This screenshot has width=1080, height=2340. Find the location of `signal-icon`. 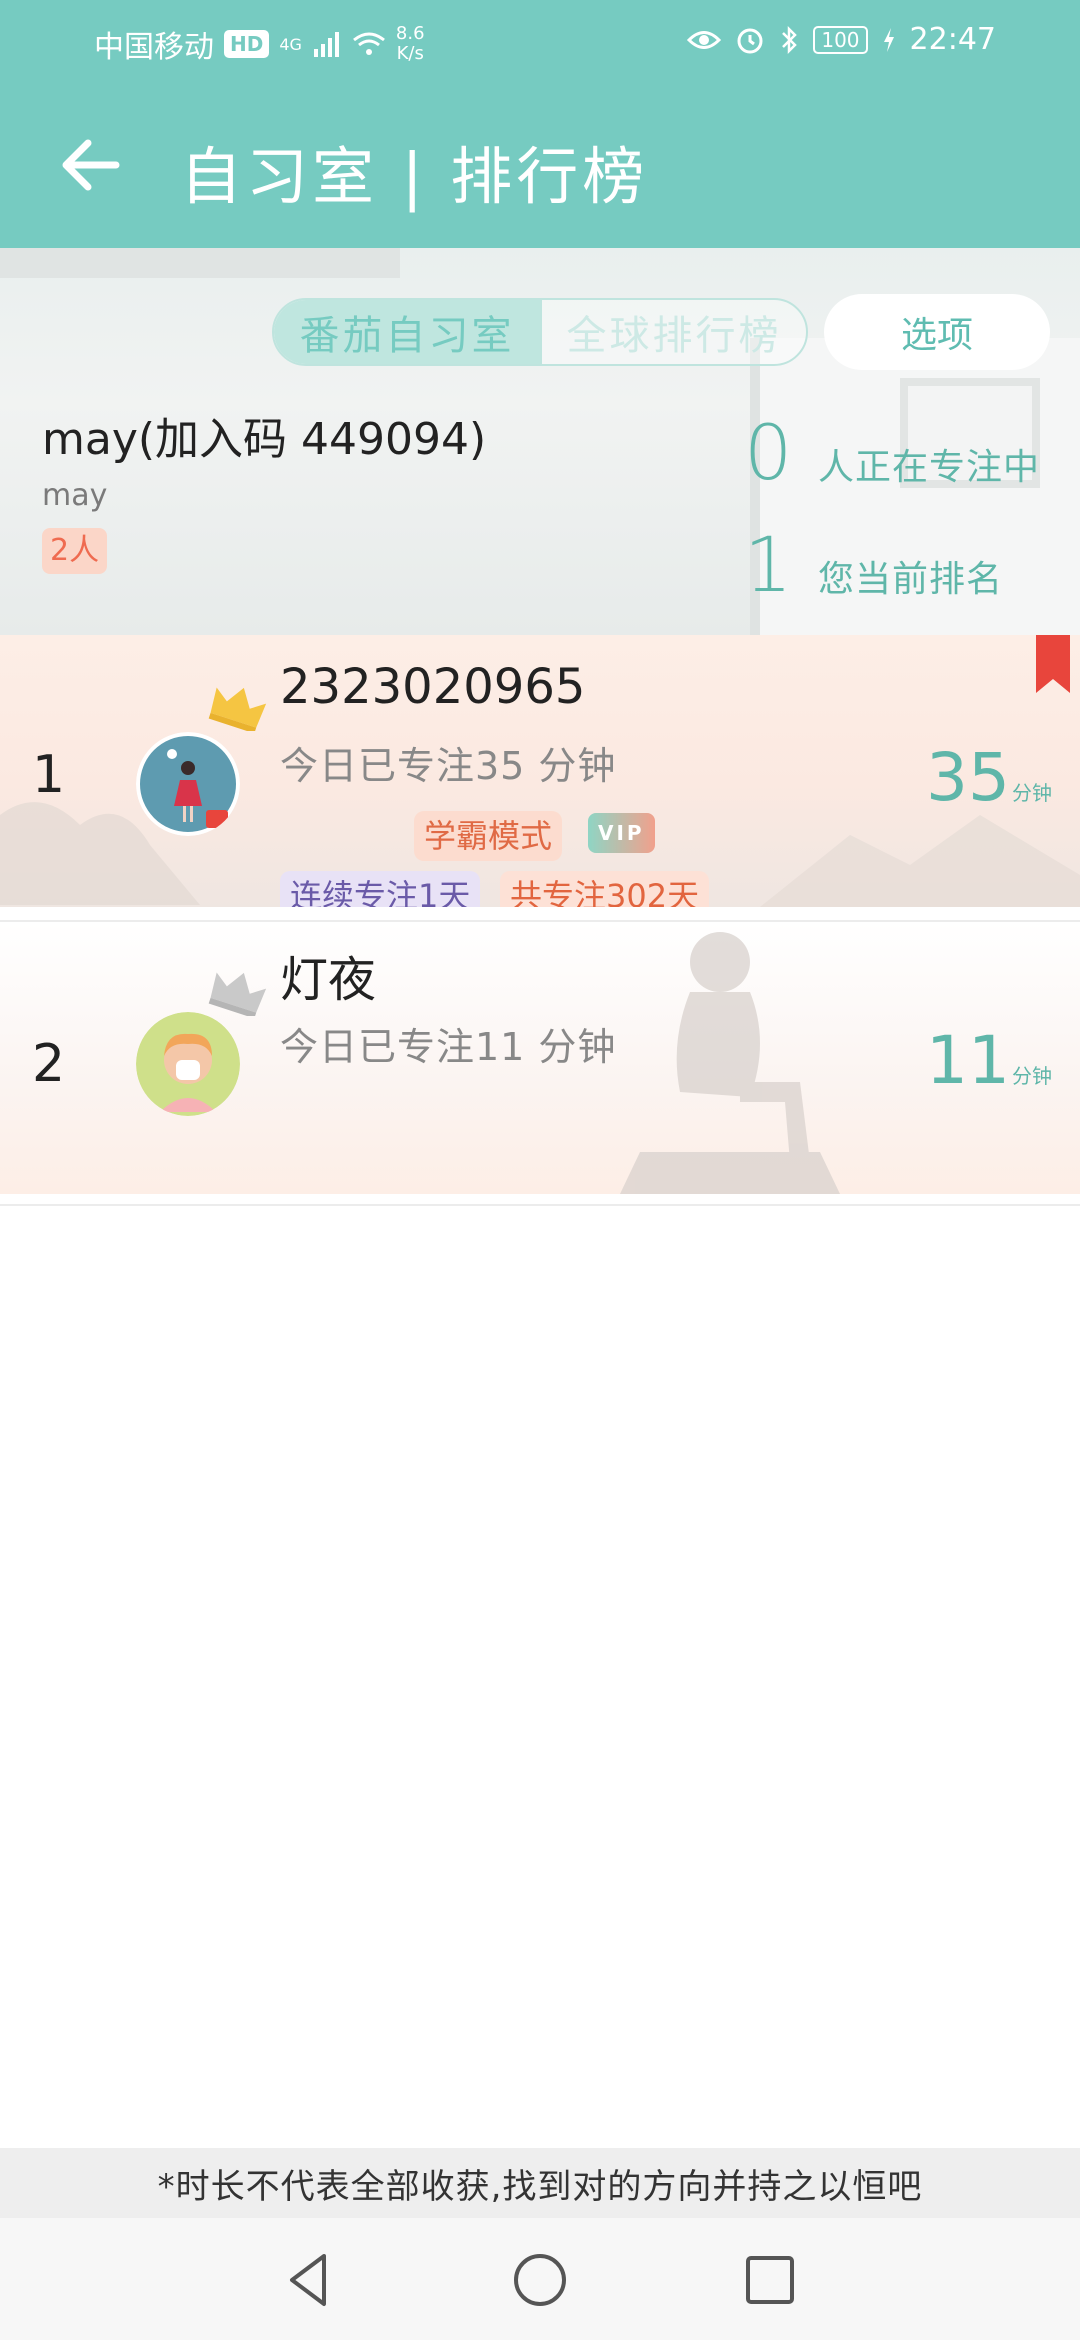

signal-icon is located at coordinates (326, 44).